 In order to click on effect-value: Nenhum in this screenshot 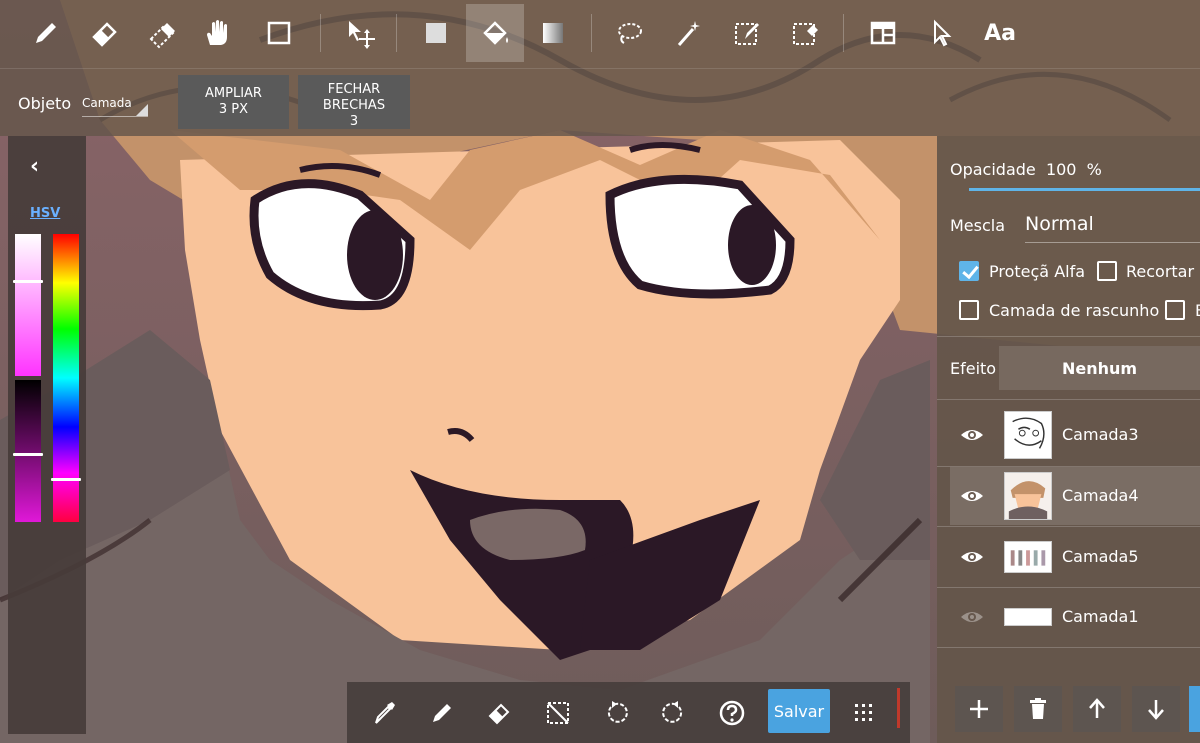, I will do `click(1099, 368)`.